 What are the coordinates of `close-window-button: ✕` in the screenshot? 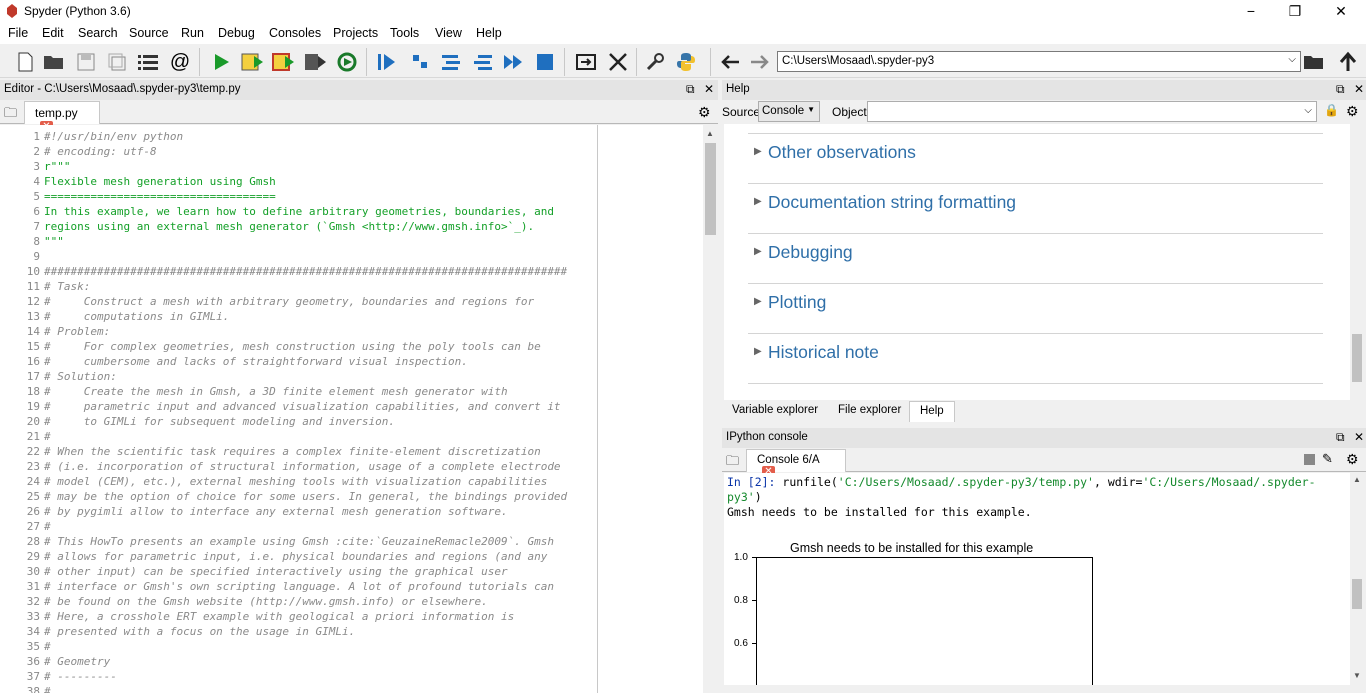 It's located at (1341, 11).